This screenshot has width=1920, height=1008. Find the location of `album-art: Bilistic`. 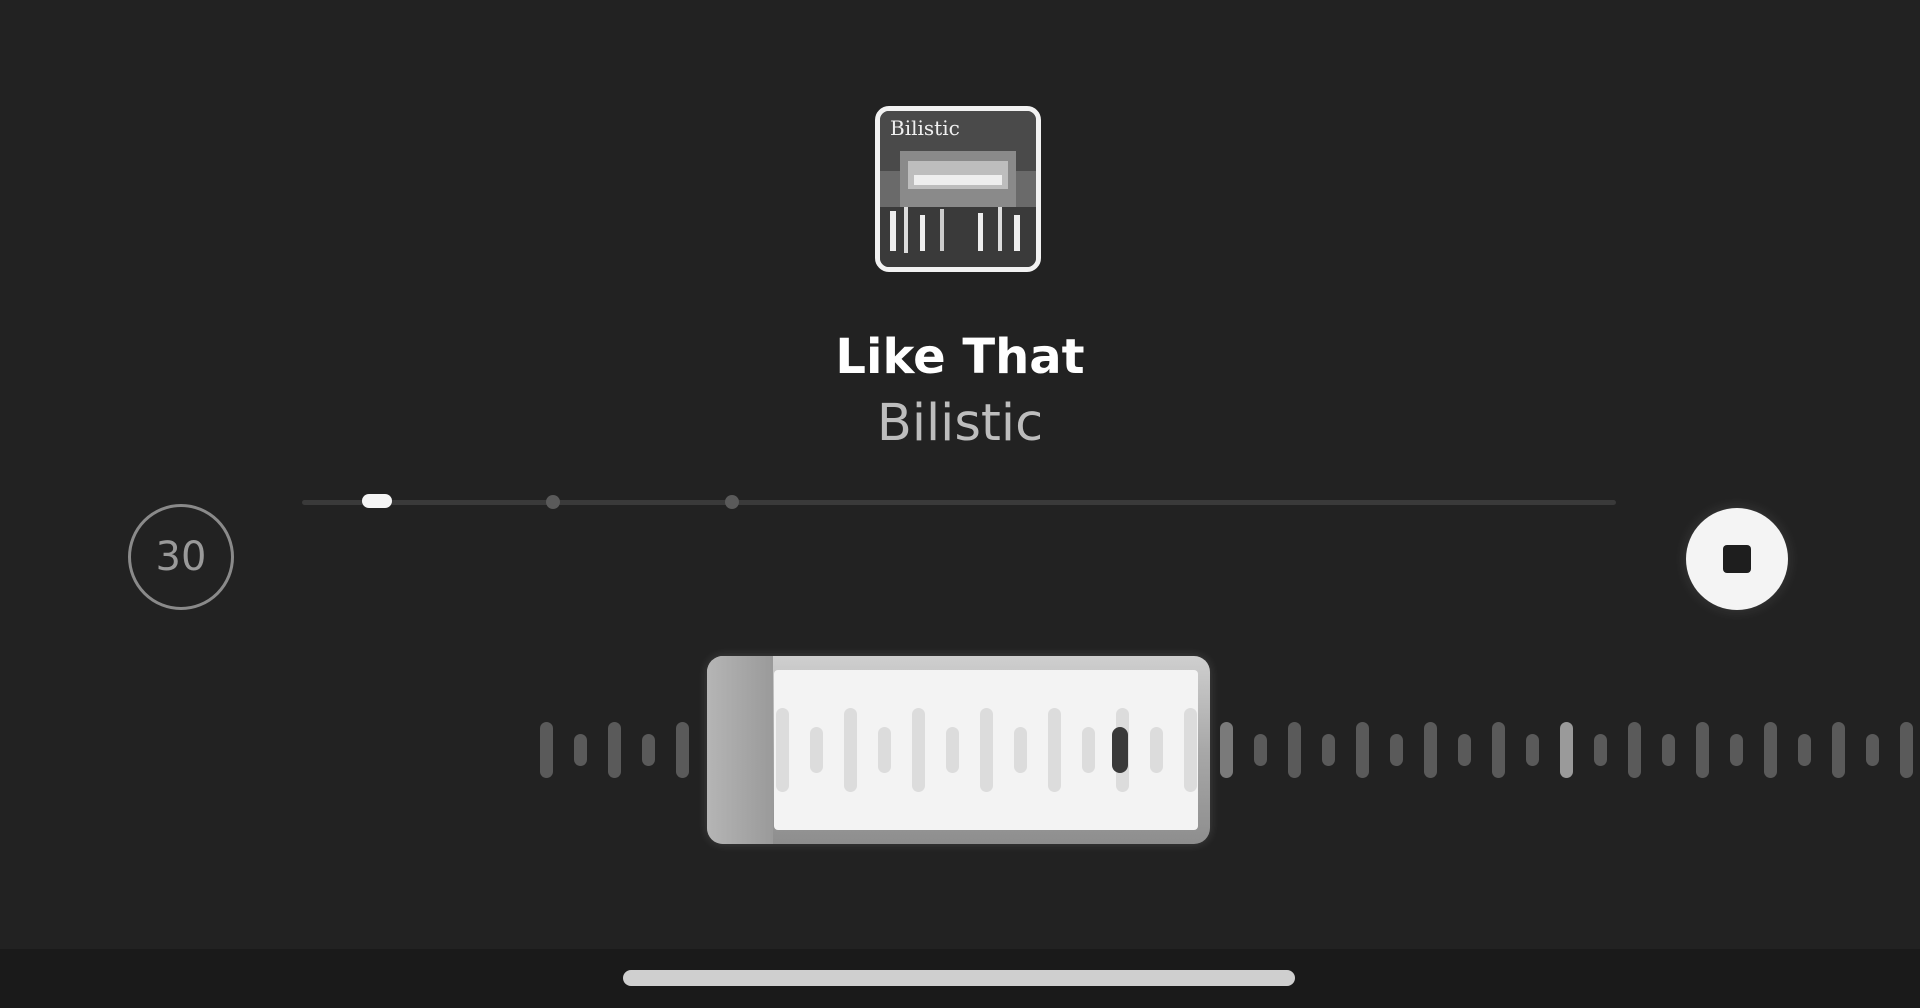

album-art: Bilistic is located at coordinates (958, 189).